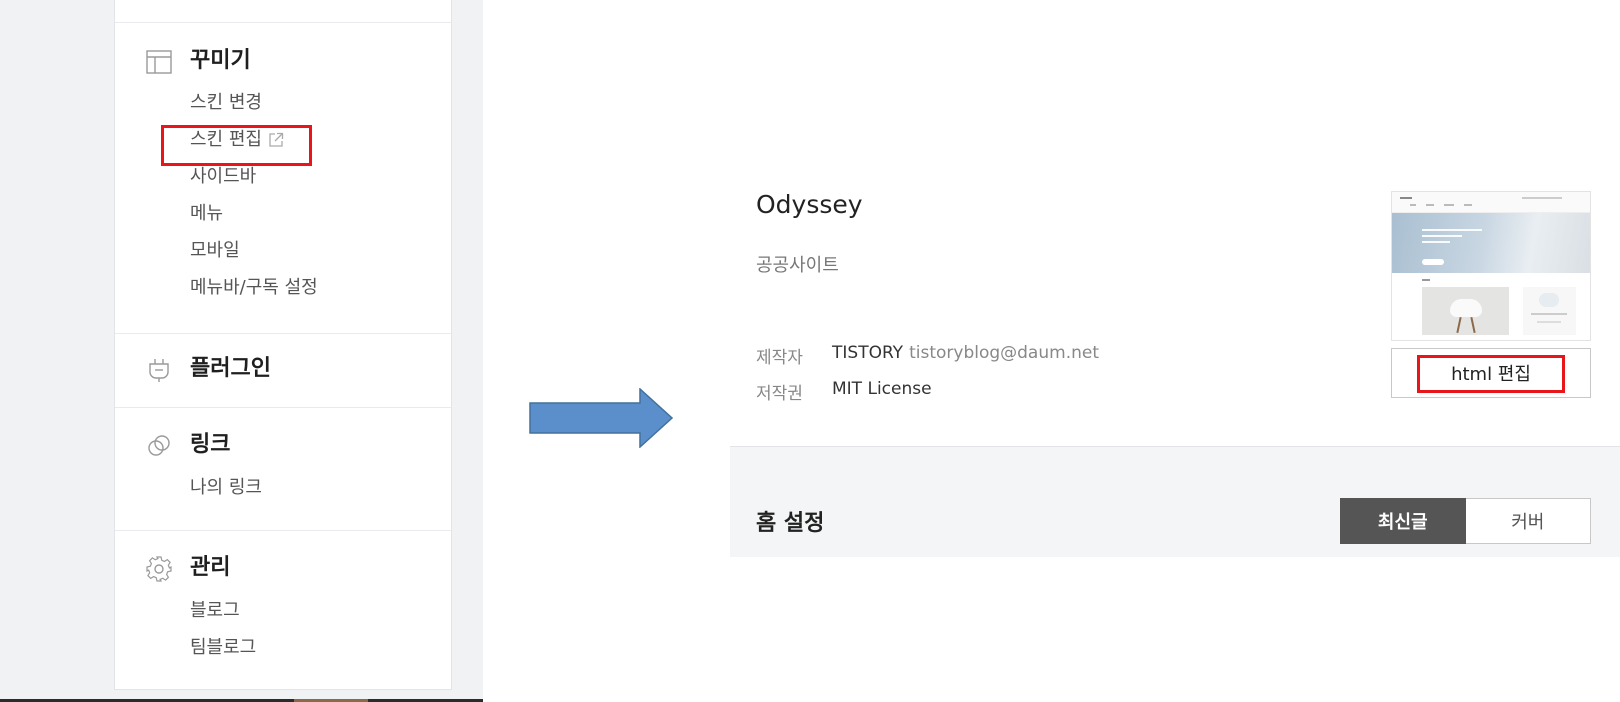 The image size is (1620, 702). I want to click on skin-edit-highlight-box, so click(236, 145).